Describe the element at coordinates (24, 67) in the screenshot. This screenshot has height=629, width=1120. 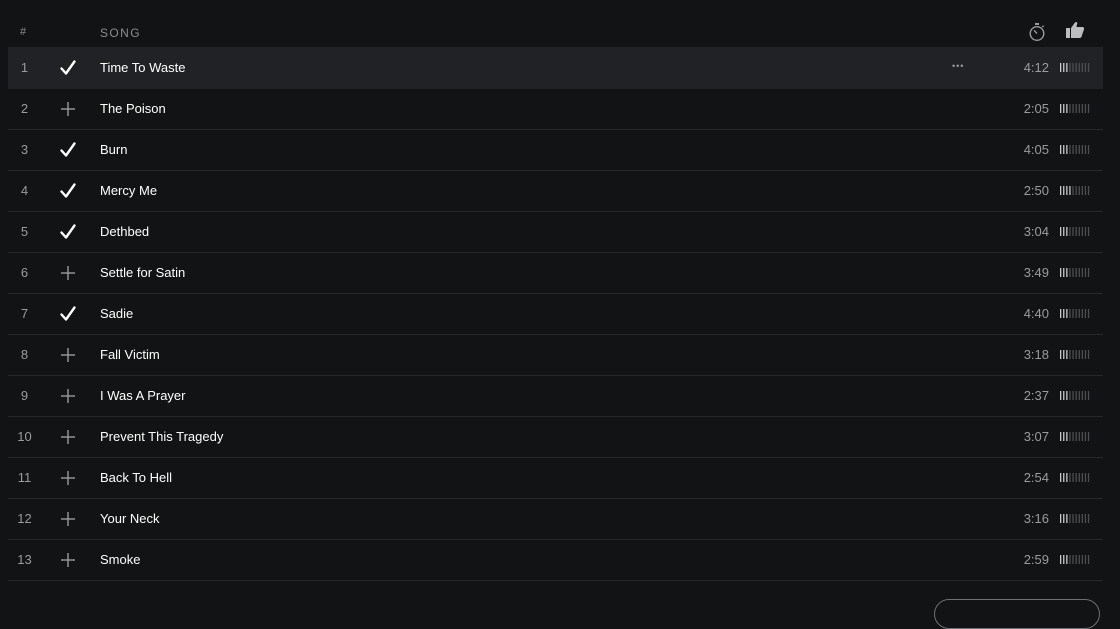
I see `track-number: 1` at that location.